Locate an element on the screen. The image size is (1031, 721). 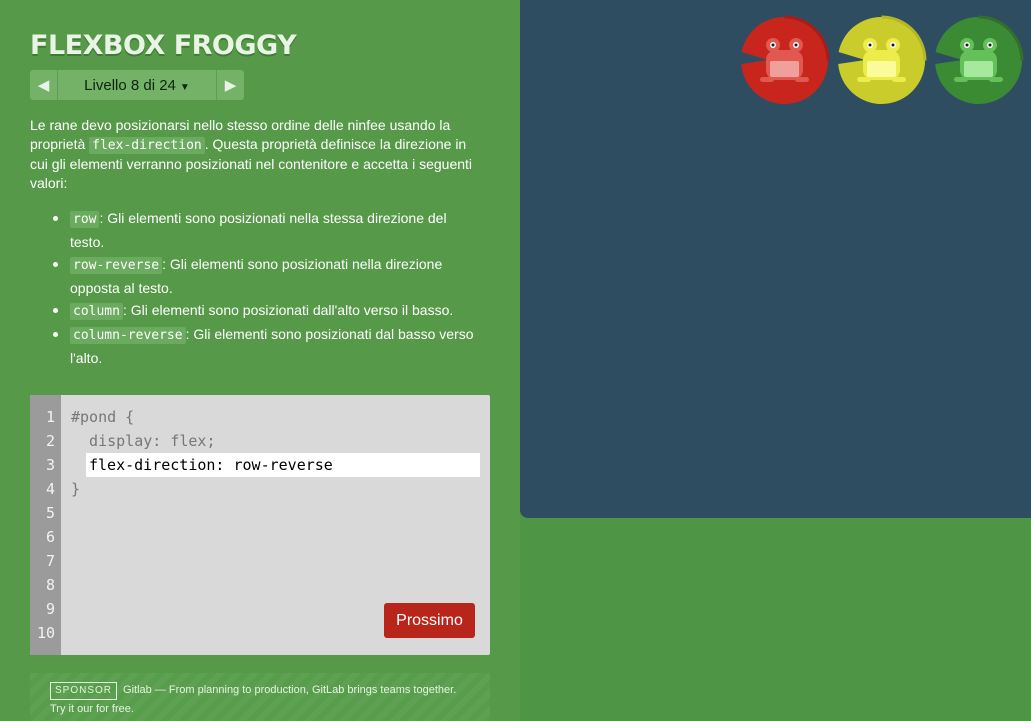
code-line-selector: #pond { is located at coordinates (103, 417).